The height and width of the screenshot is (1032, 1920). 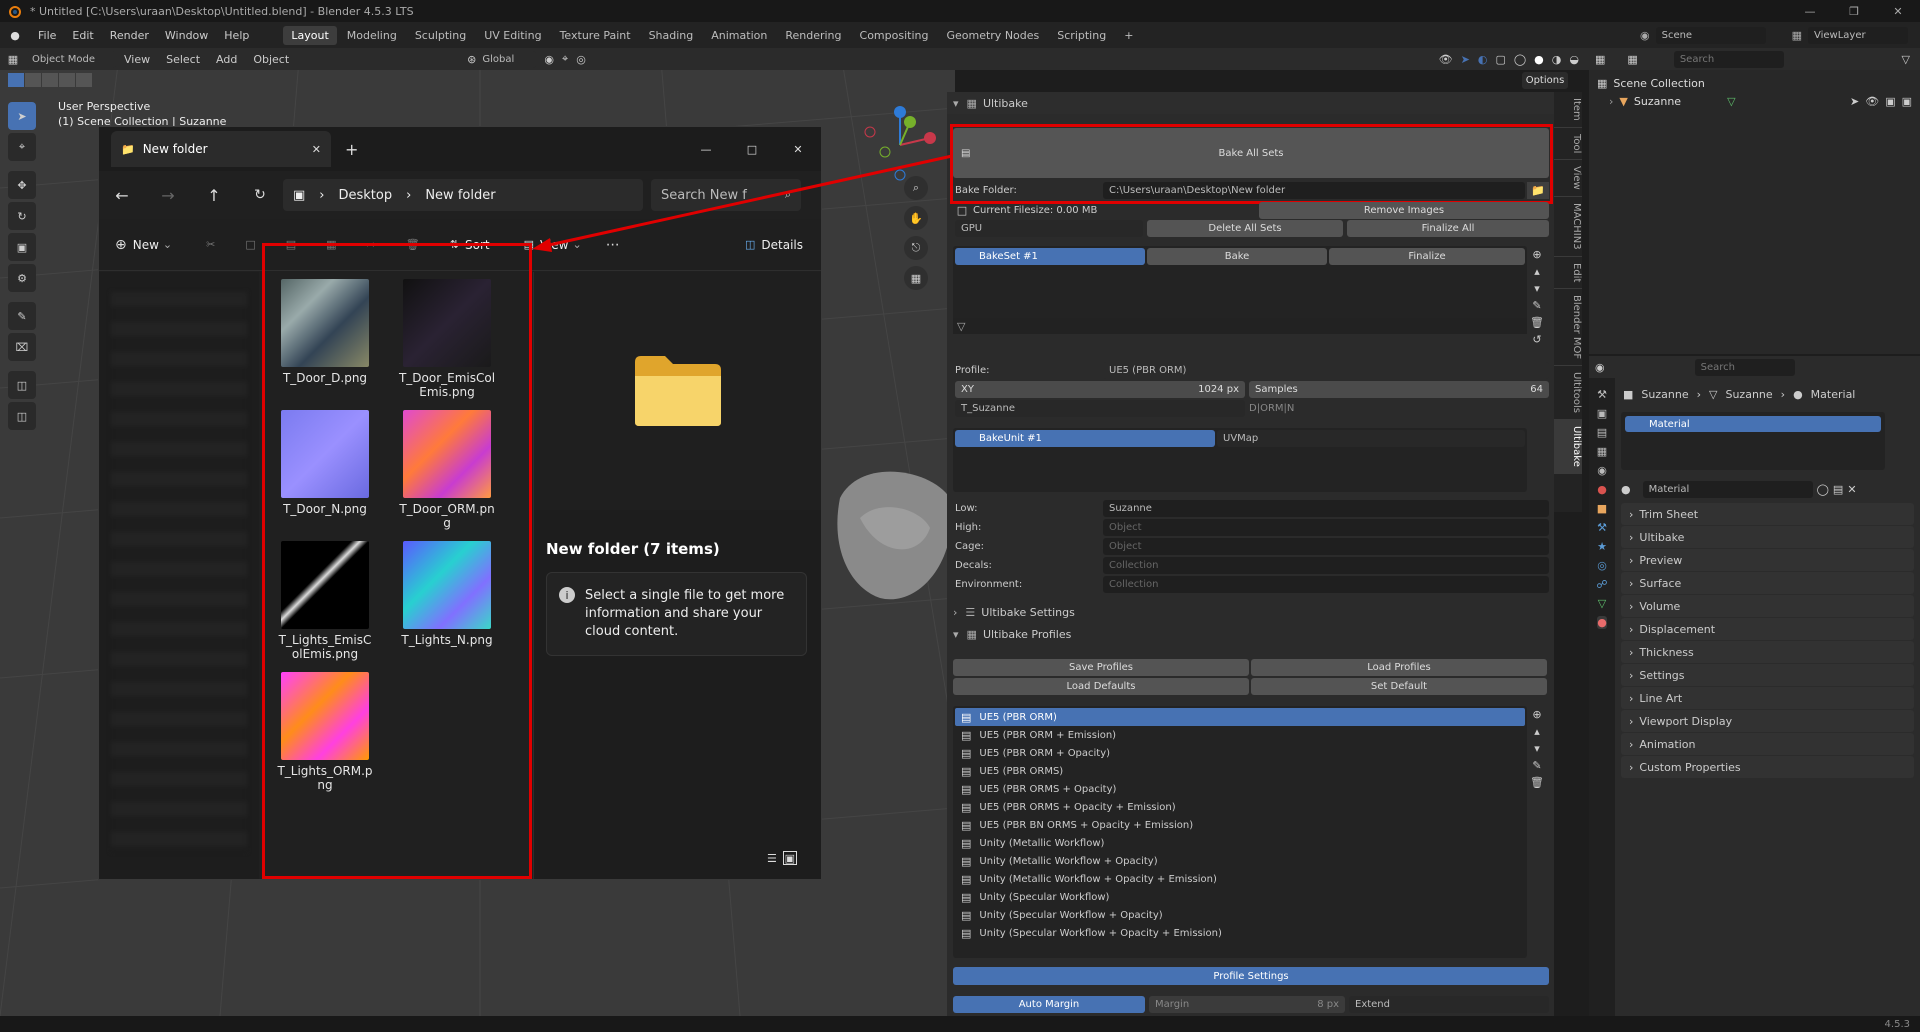 I want to click on basename-field: T_Suzanne, so click(x=1100, y=408).